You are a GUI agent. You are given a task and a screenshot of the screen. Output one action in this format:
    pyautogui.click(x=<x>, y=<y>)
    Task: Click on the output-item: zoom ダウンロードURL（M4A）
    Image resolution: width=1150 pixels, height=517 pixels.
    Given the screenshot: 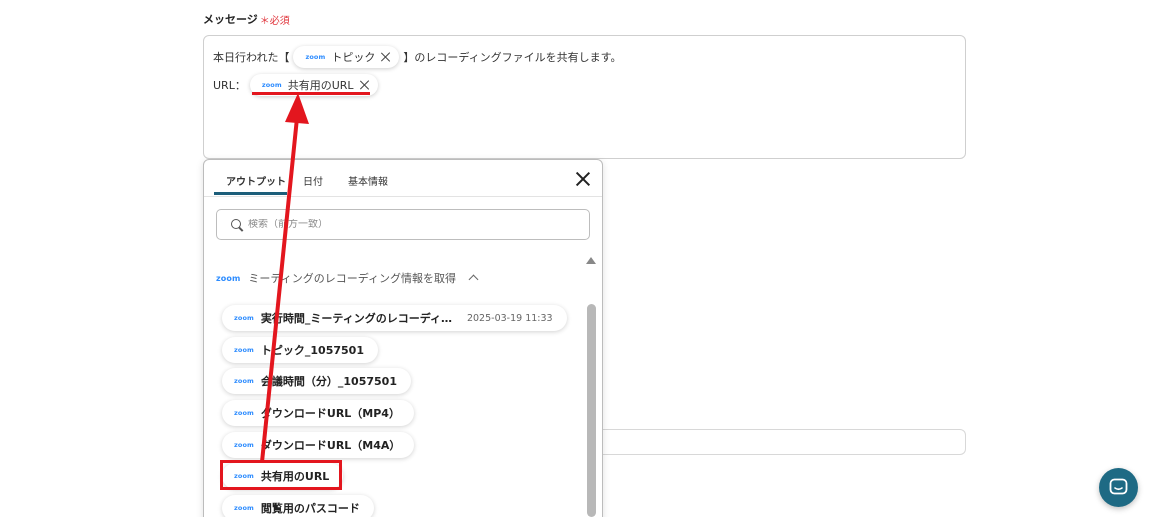 What is the action you would take?
    pyautogui.click(x=318, y=445)
    